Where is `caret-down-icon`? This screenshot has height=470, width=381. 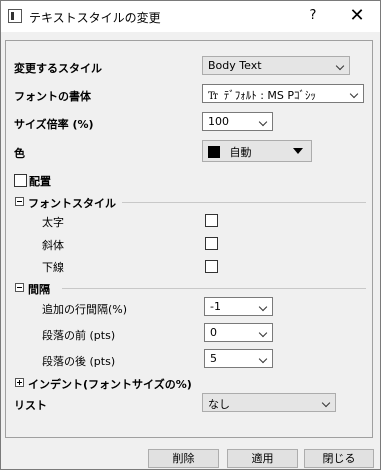
caret-down-icon is located at coordinates (298, 151).